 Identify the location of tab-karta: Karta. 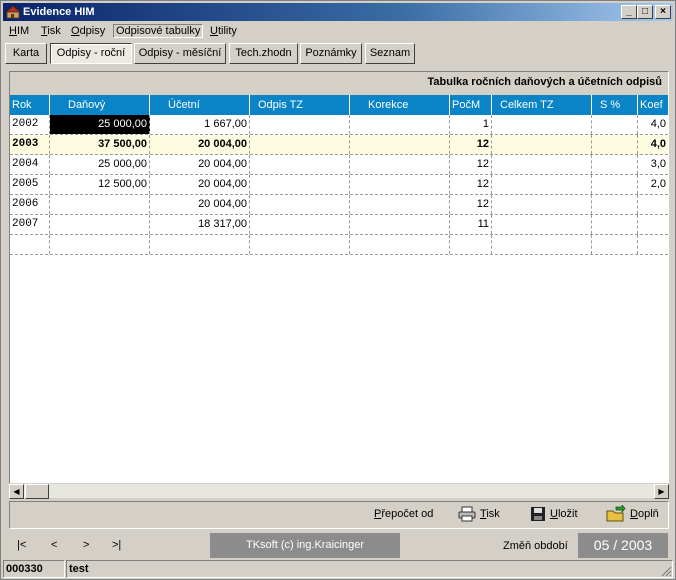
(26, 53).